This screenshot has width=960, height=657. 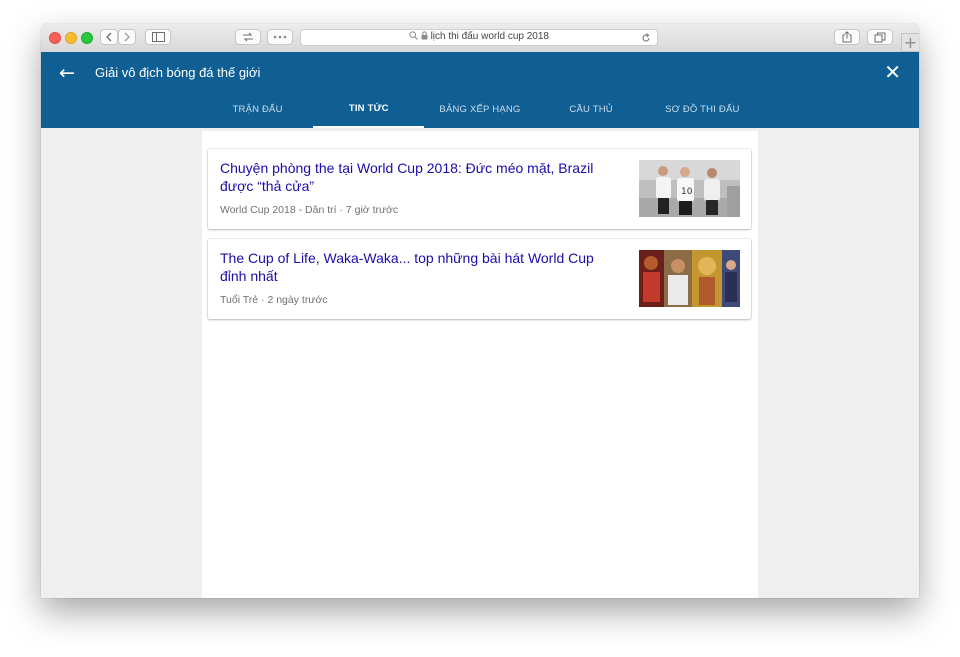 What do you see at coordinates (67, 73) in the screenshot?
I see `back-arrow-icon: ←` at bounding box center [67, 73].